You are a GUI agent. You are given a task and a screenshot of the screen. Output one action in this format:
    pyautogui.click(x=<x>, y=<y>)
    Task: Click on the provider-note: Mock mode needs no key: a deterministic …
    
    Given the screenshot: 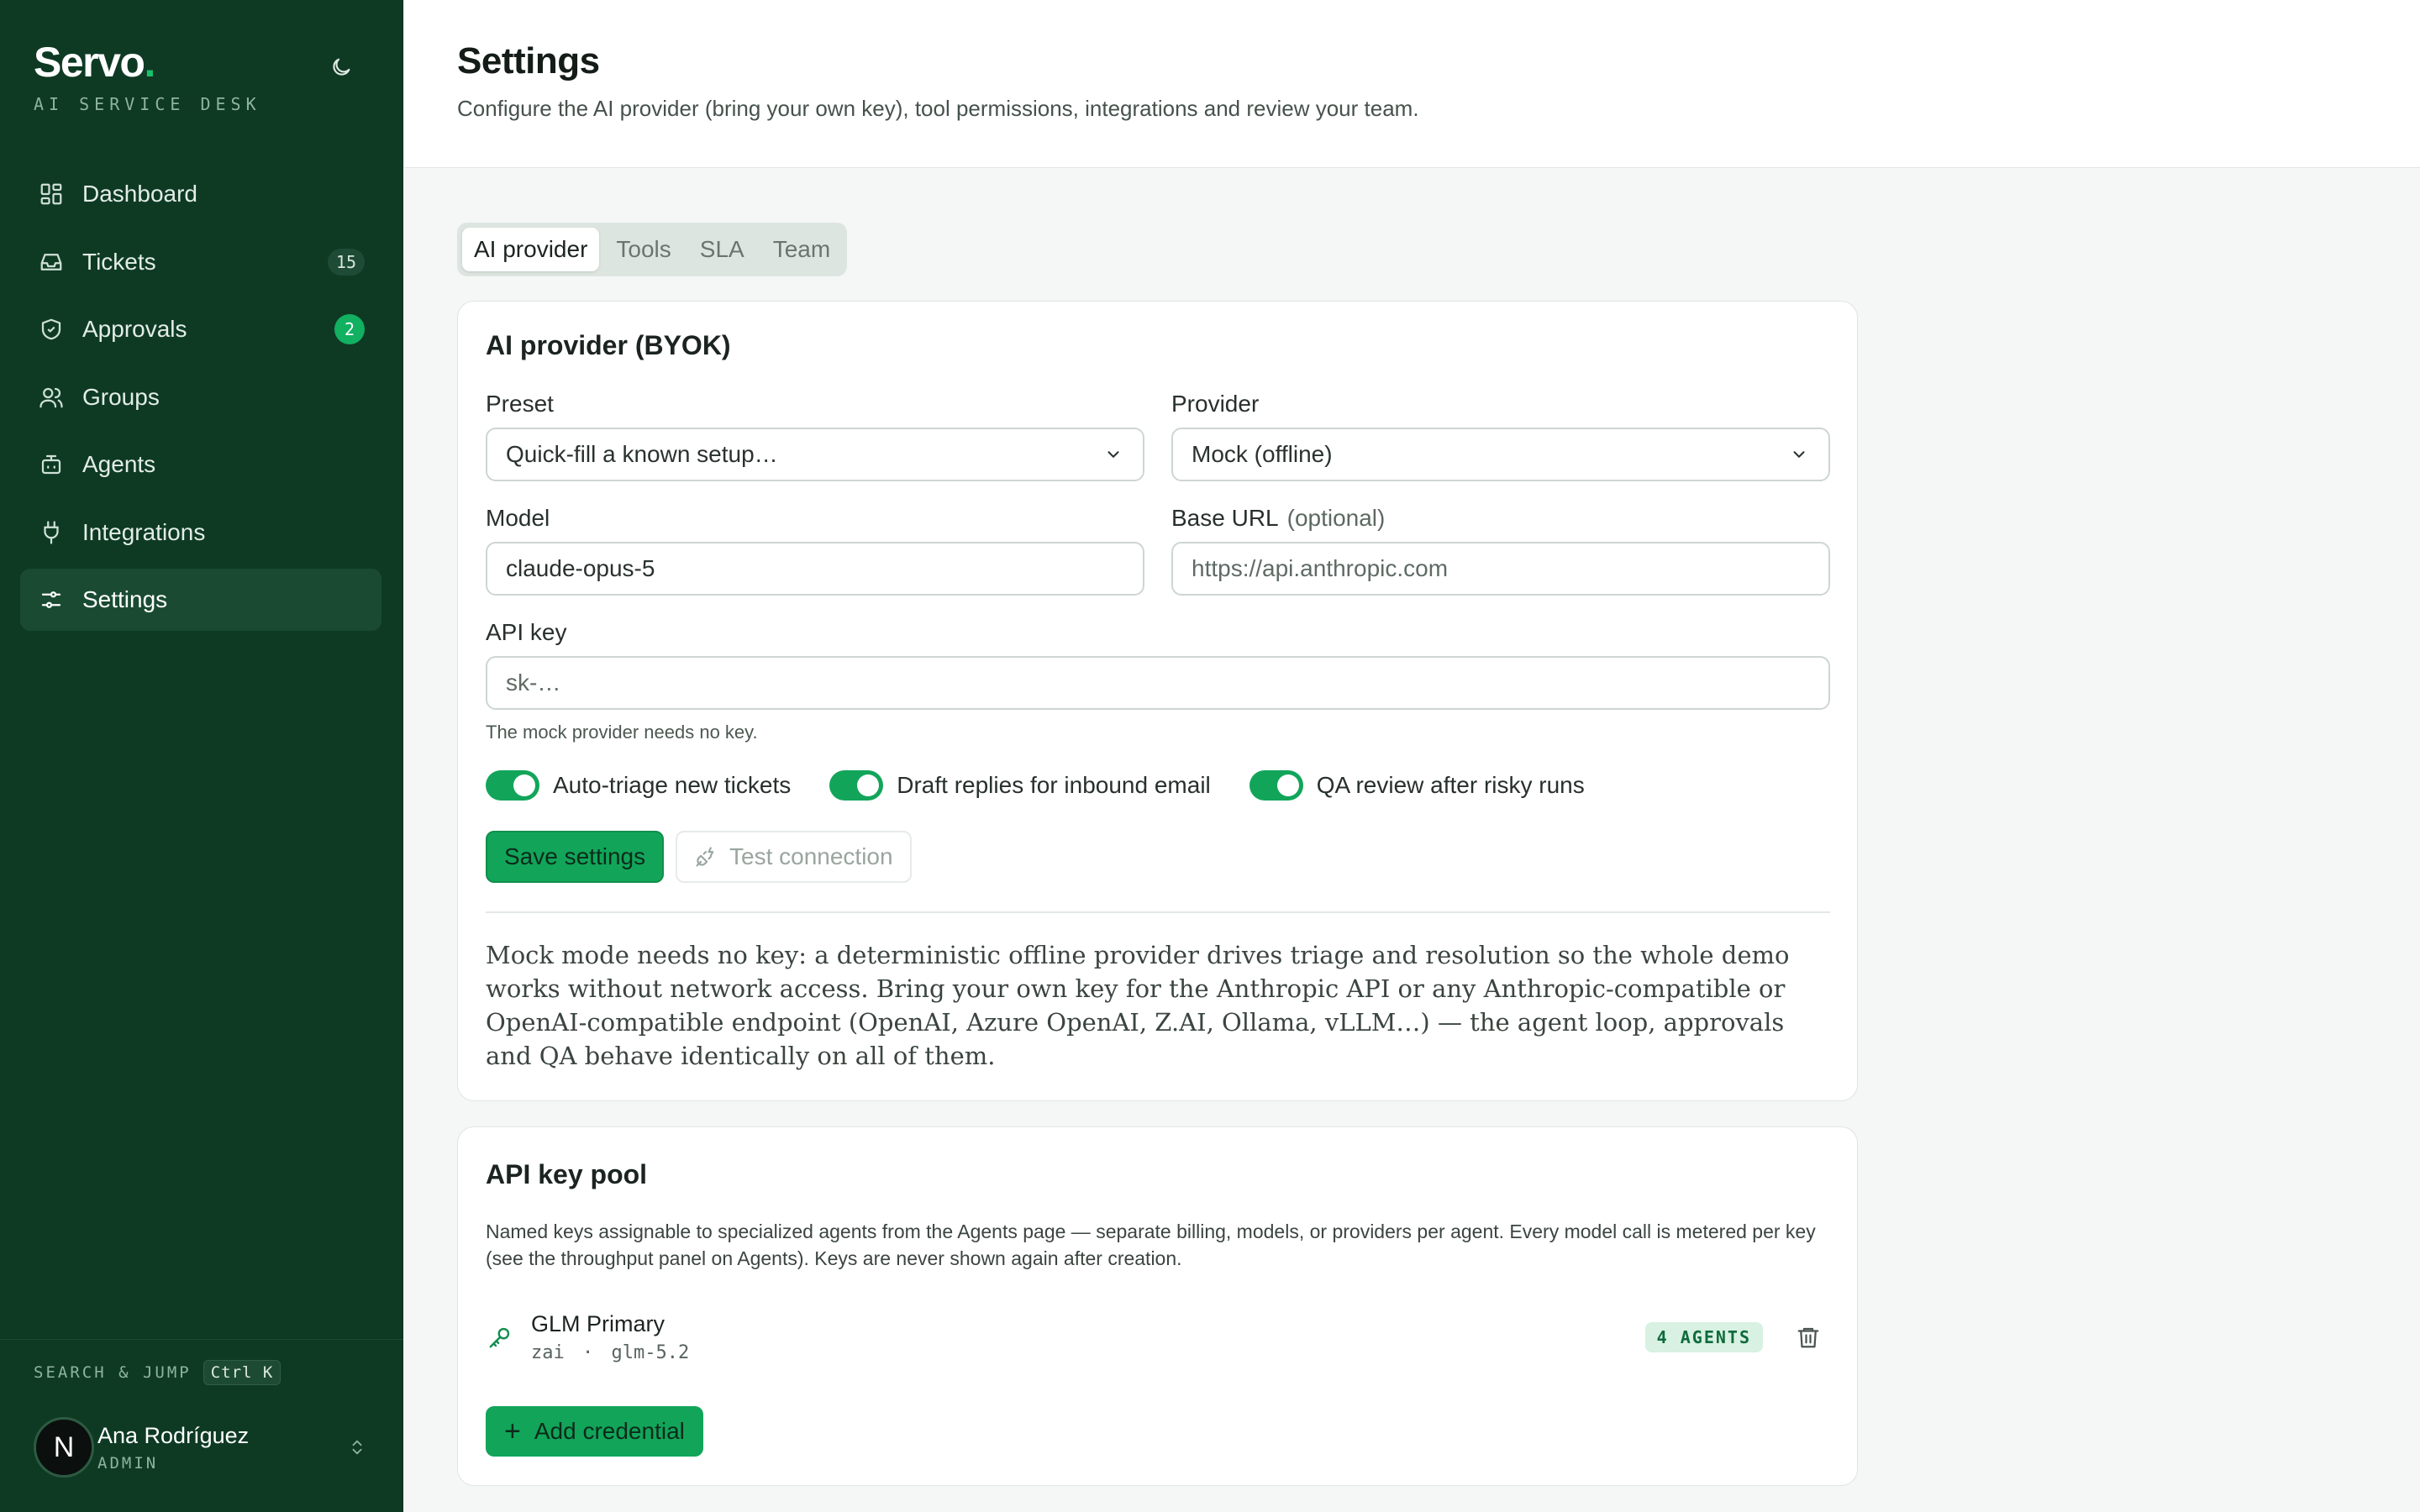 What is the action you would take?
    pyautogui.click(x=1138, y=1005)
    